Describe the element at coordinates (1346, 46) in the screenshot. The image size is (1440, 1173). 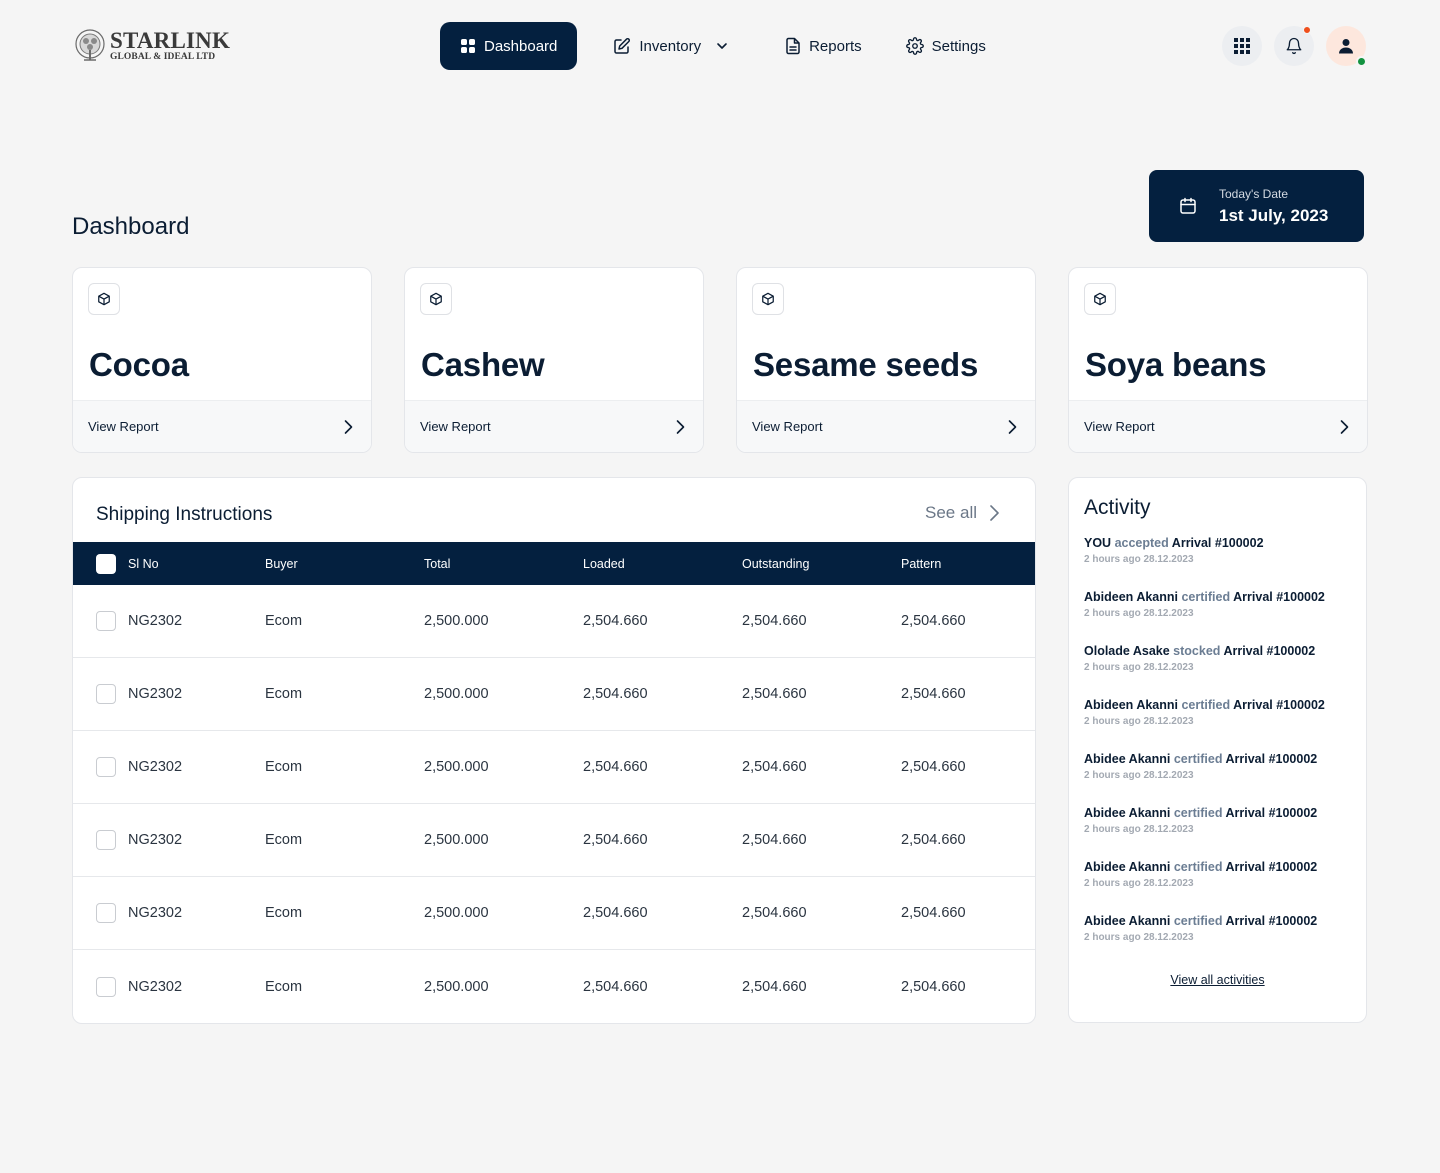
I see `profile-avatar` at that location.